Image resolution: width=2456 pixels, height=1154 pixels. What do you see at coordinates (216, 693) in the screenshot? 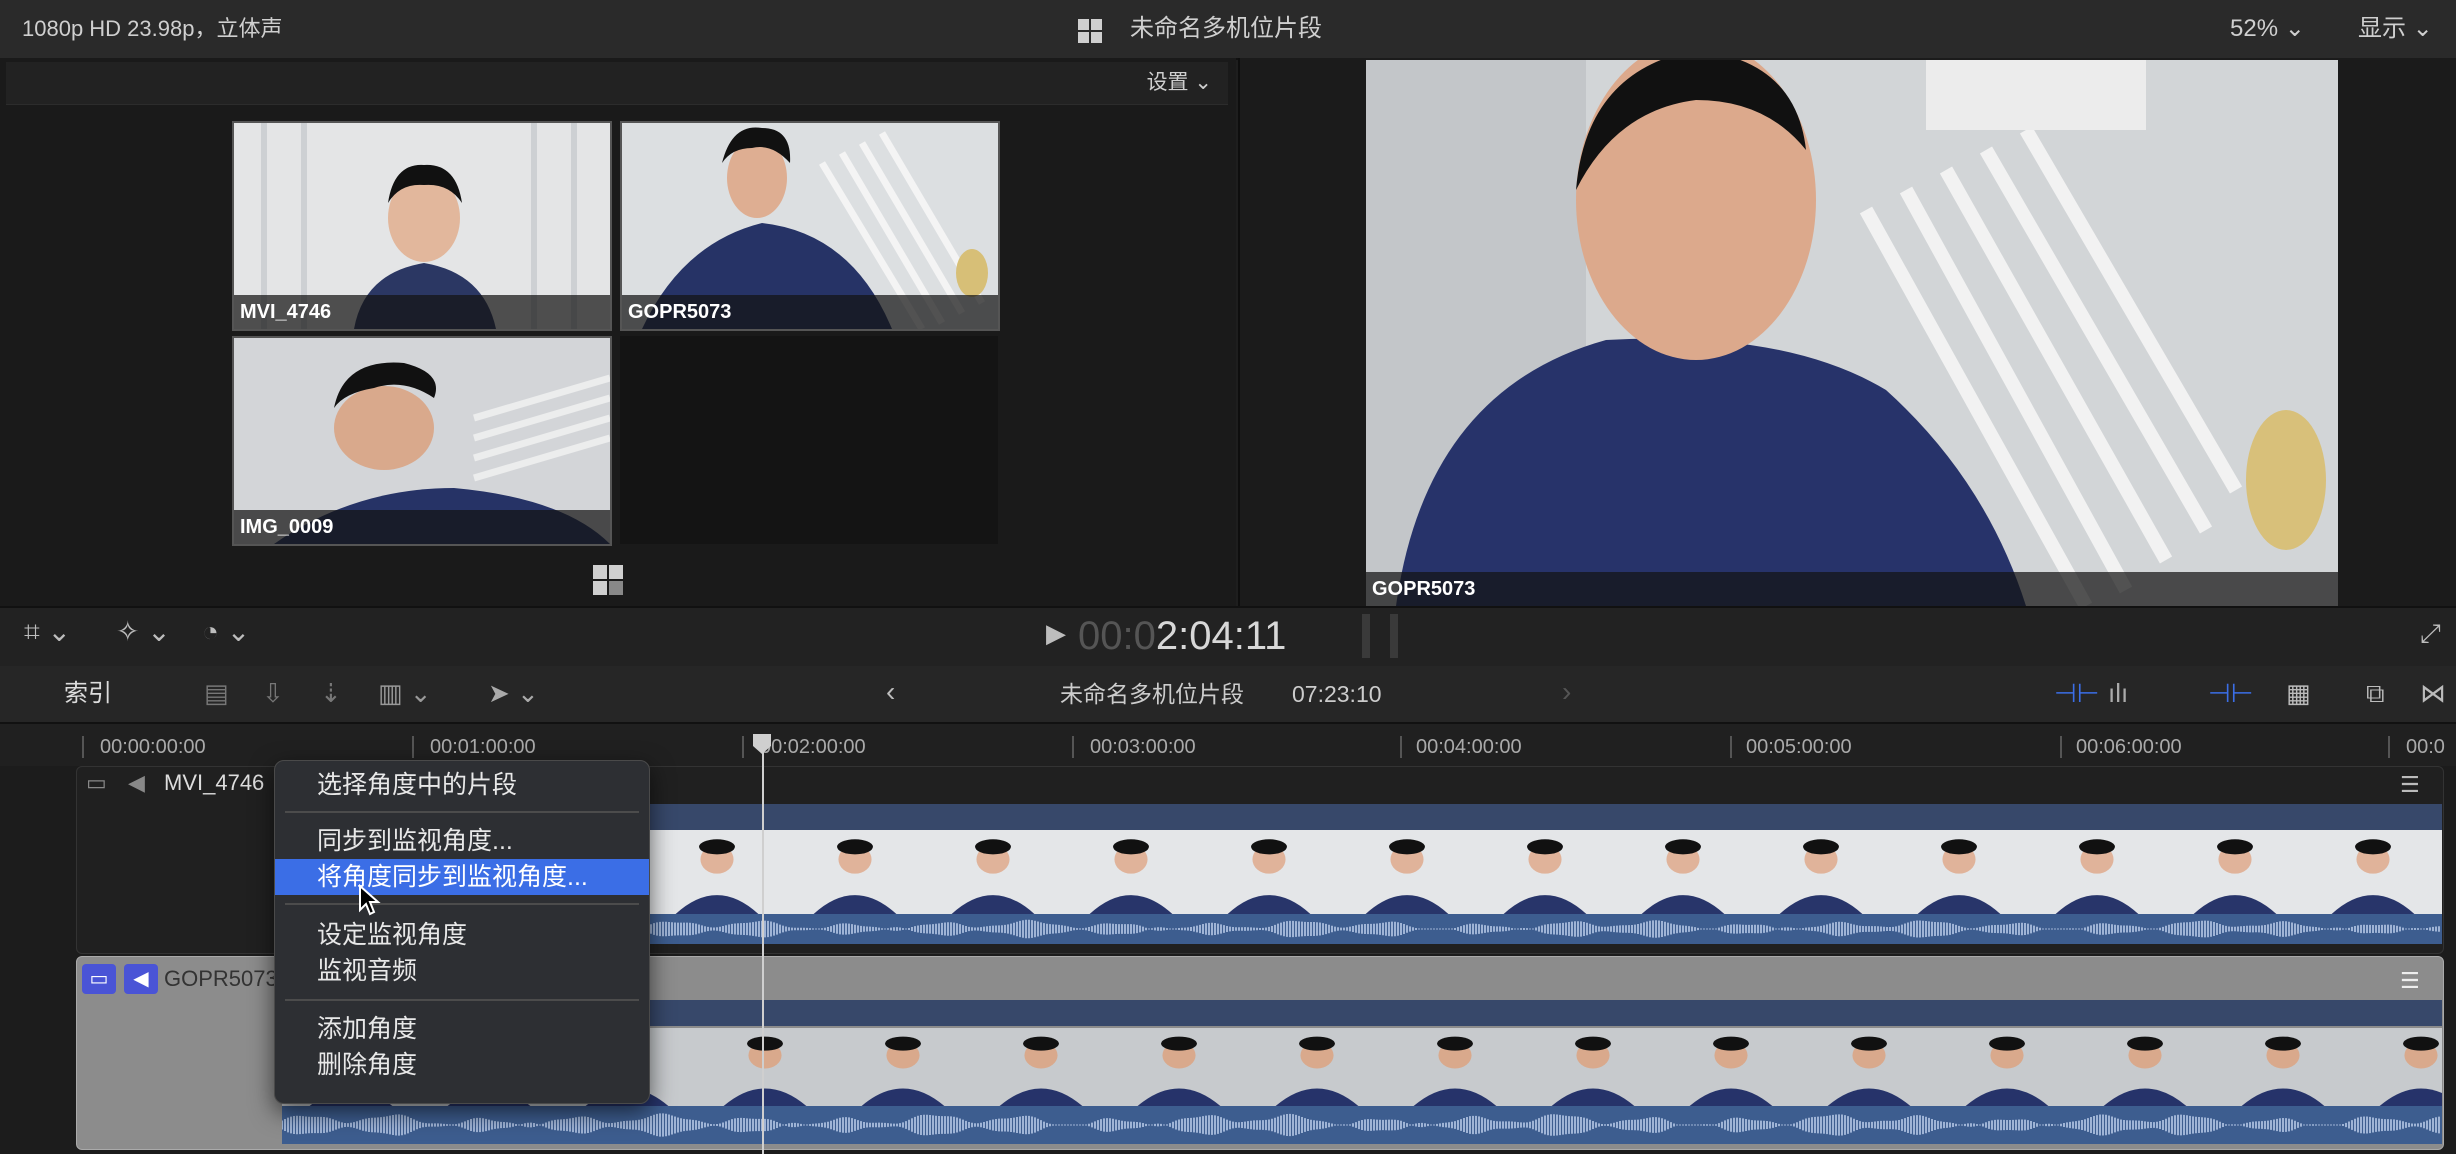
I see `connect-clip-icon: ▤` at bounding box center [216, 693].